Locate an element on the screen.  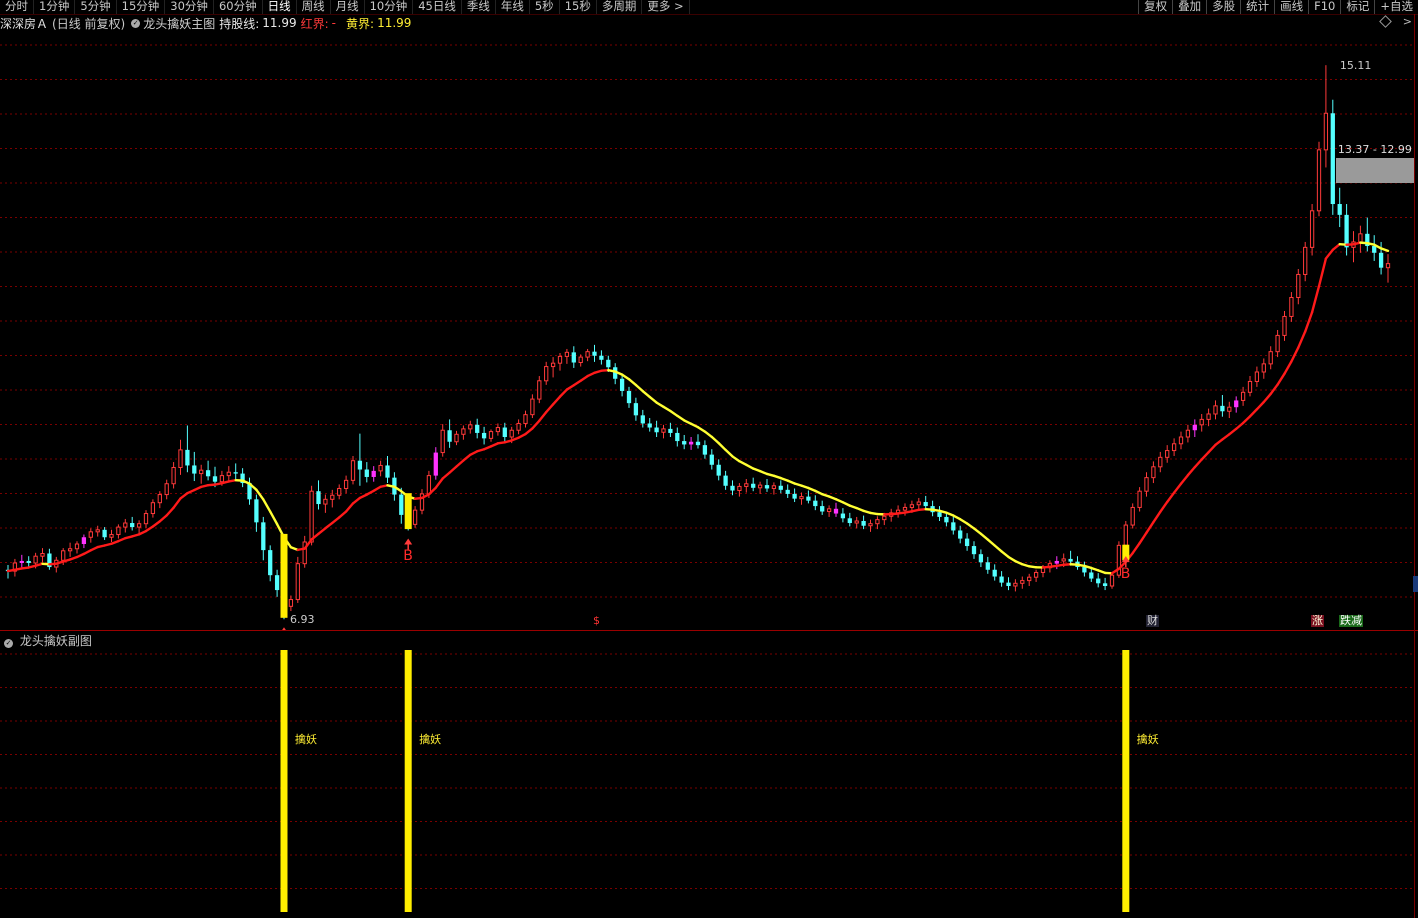
sub-title-row: ✓ 龙头擒妖副图 is located at coordinates (47, 640).